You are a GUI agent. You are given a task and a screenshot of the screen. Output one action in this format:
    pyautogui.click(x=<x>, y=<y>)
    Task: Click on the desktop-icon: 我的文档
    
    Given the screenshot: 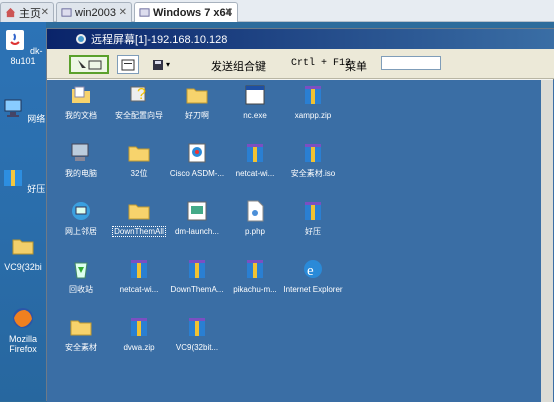 What is the action you would take?
    pyautogui.click(x=81, y=102)
    